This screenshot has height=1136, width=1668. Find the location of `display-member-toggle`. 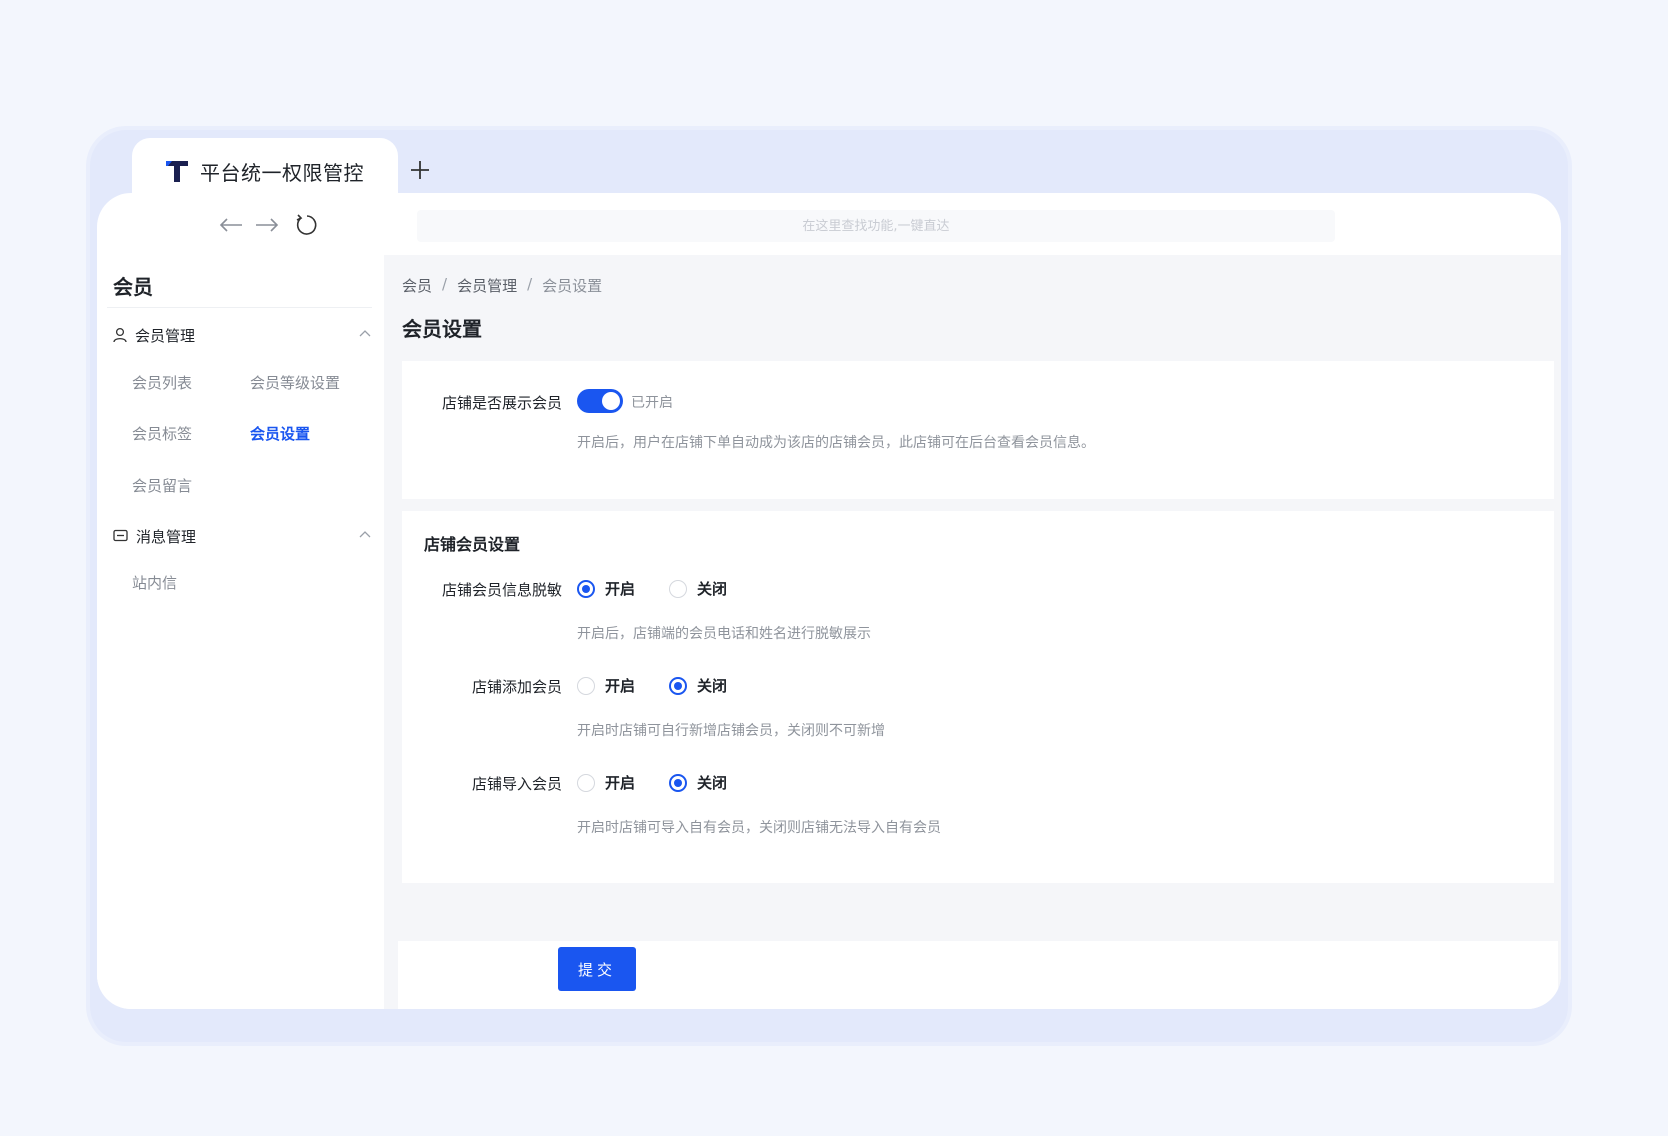

display-member-toggle is located at coordinates (600, 401).